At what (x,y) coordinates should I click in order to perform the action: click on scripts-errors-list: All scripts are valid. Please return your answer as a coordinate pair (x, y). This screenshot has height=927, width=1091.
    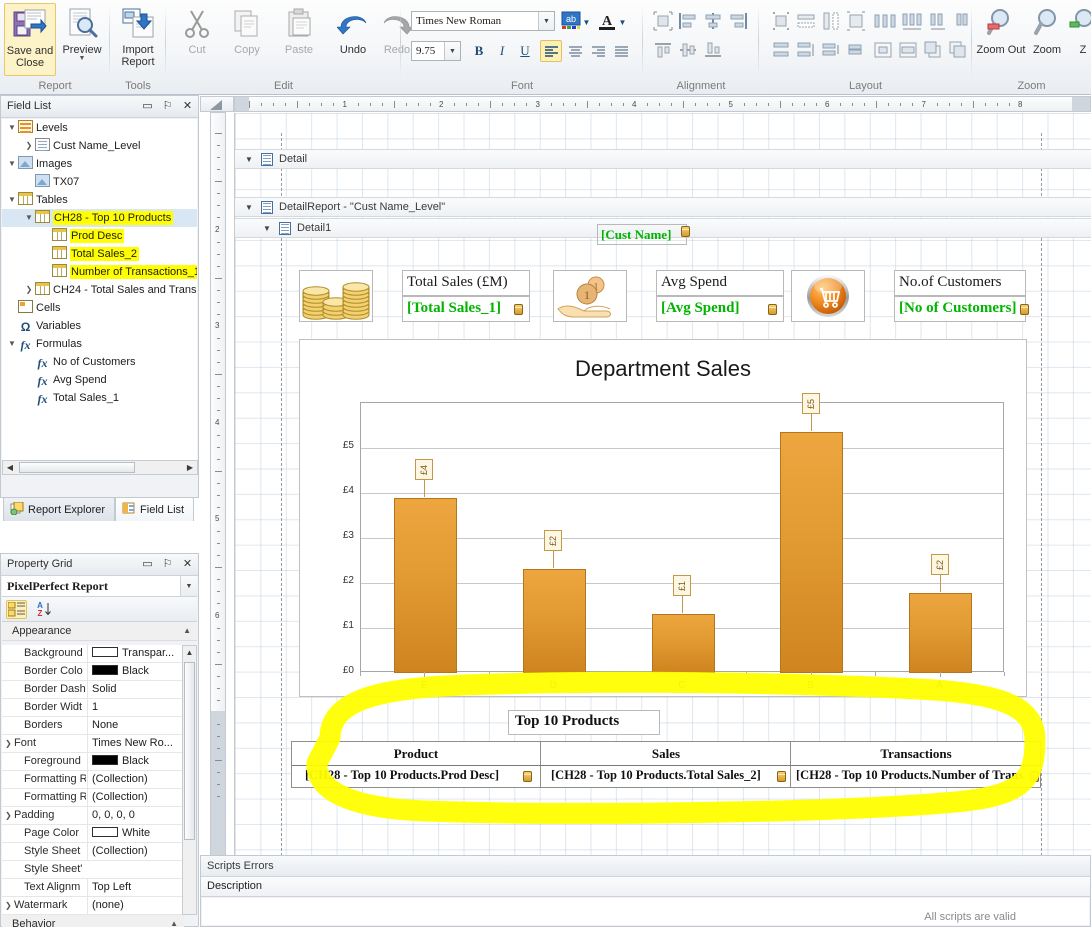
    Looking at the image, I should click on (645, 911).